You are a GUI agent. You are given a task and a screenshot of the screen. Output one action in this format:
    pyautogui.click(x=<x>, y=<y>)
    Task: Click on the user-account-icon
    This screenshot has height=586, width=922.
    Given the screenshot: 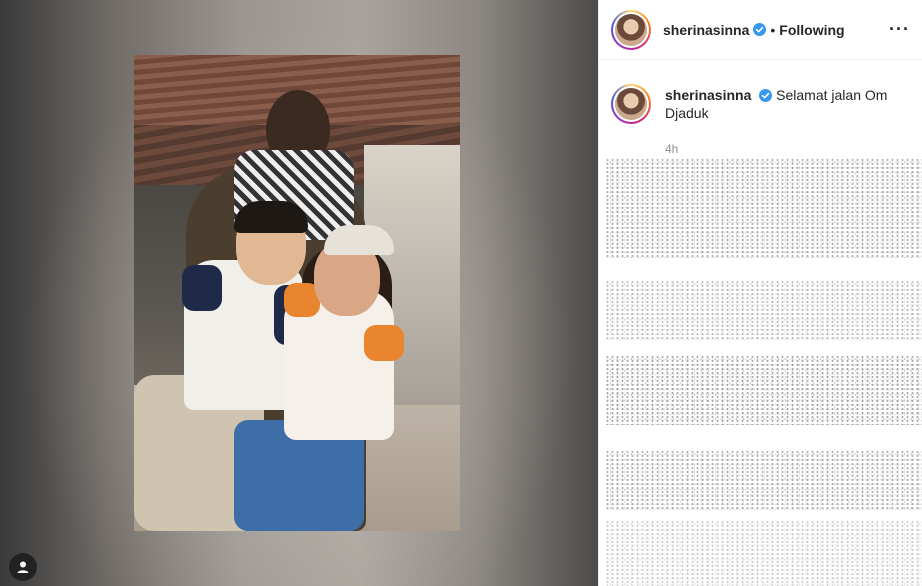 What is the action you would take?
    pyautogui.click(x=23, y=567)
    